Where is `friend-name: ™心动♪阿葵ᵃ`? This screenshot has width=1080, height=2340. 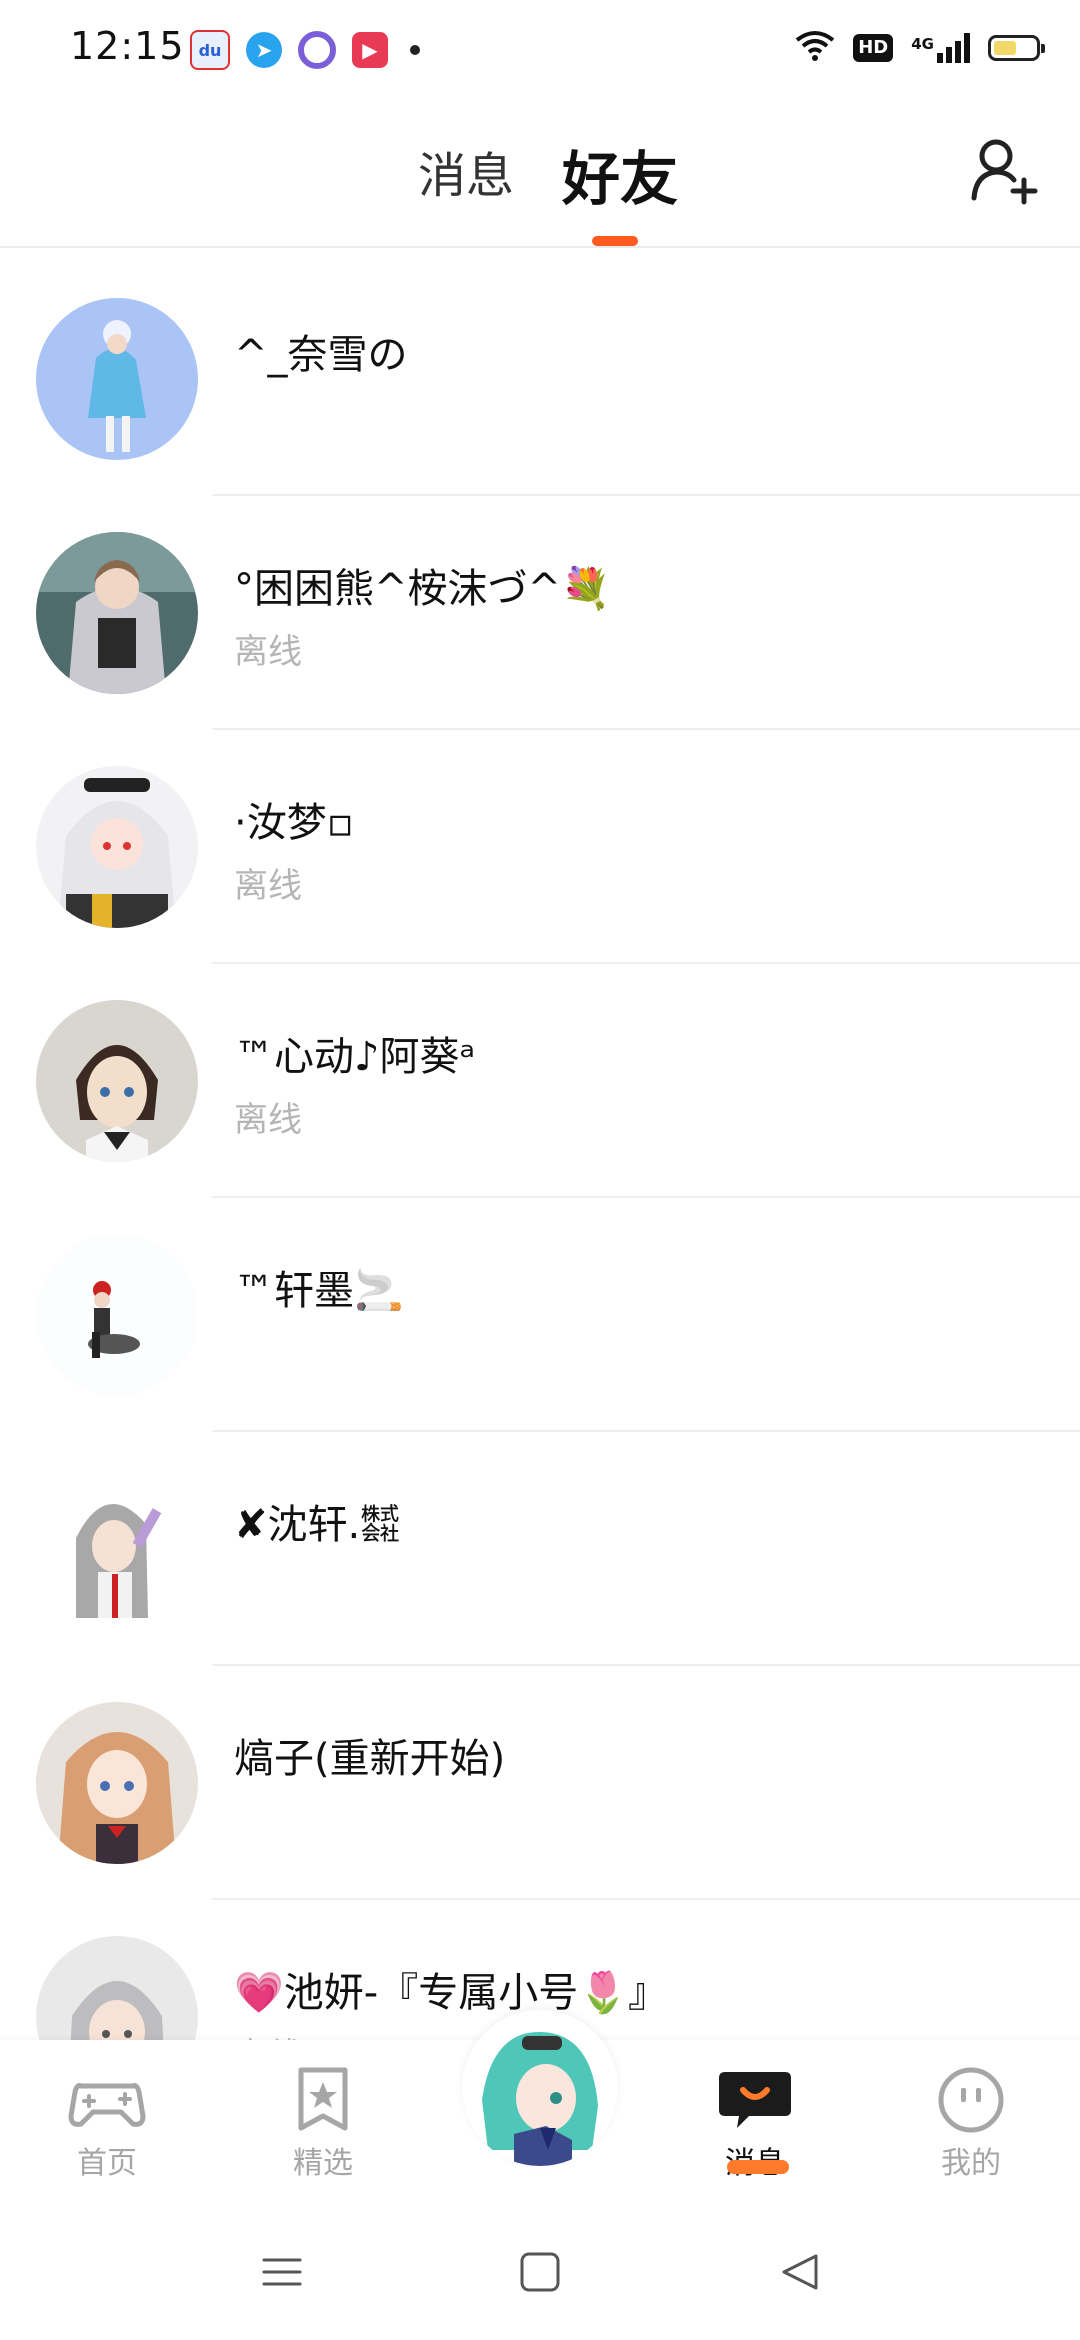
friend-name: ™心动♪阿葵ᵃ is located at coordinates (355, 1057).